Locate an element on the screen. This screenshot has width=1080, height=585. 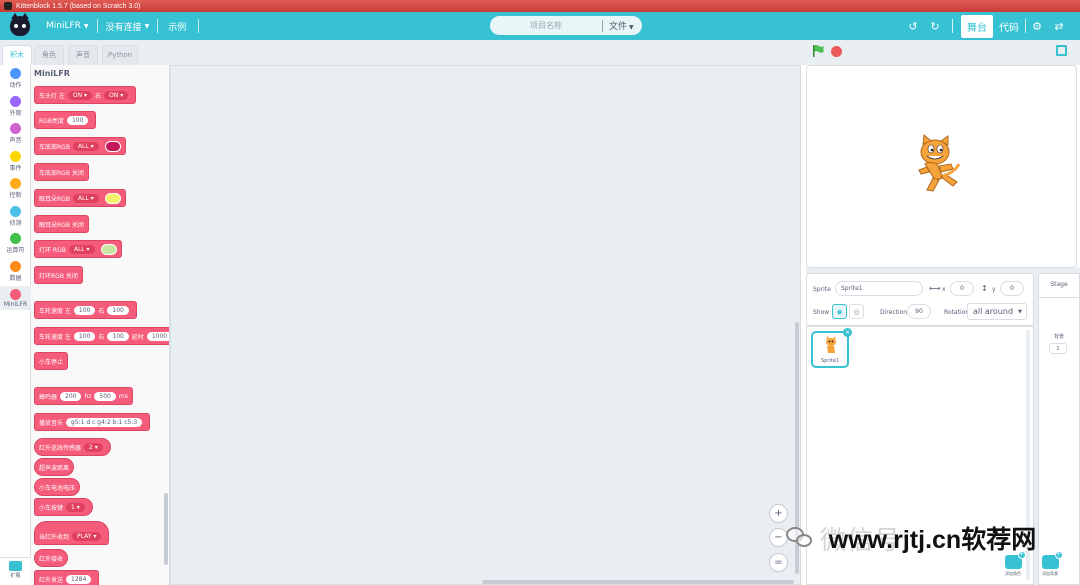
stage-mode-tab: 舞台 is located at coordinates (977, 26).